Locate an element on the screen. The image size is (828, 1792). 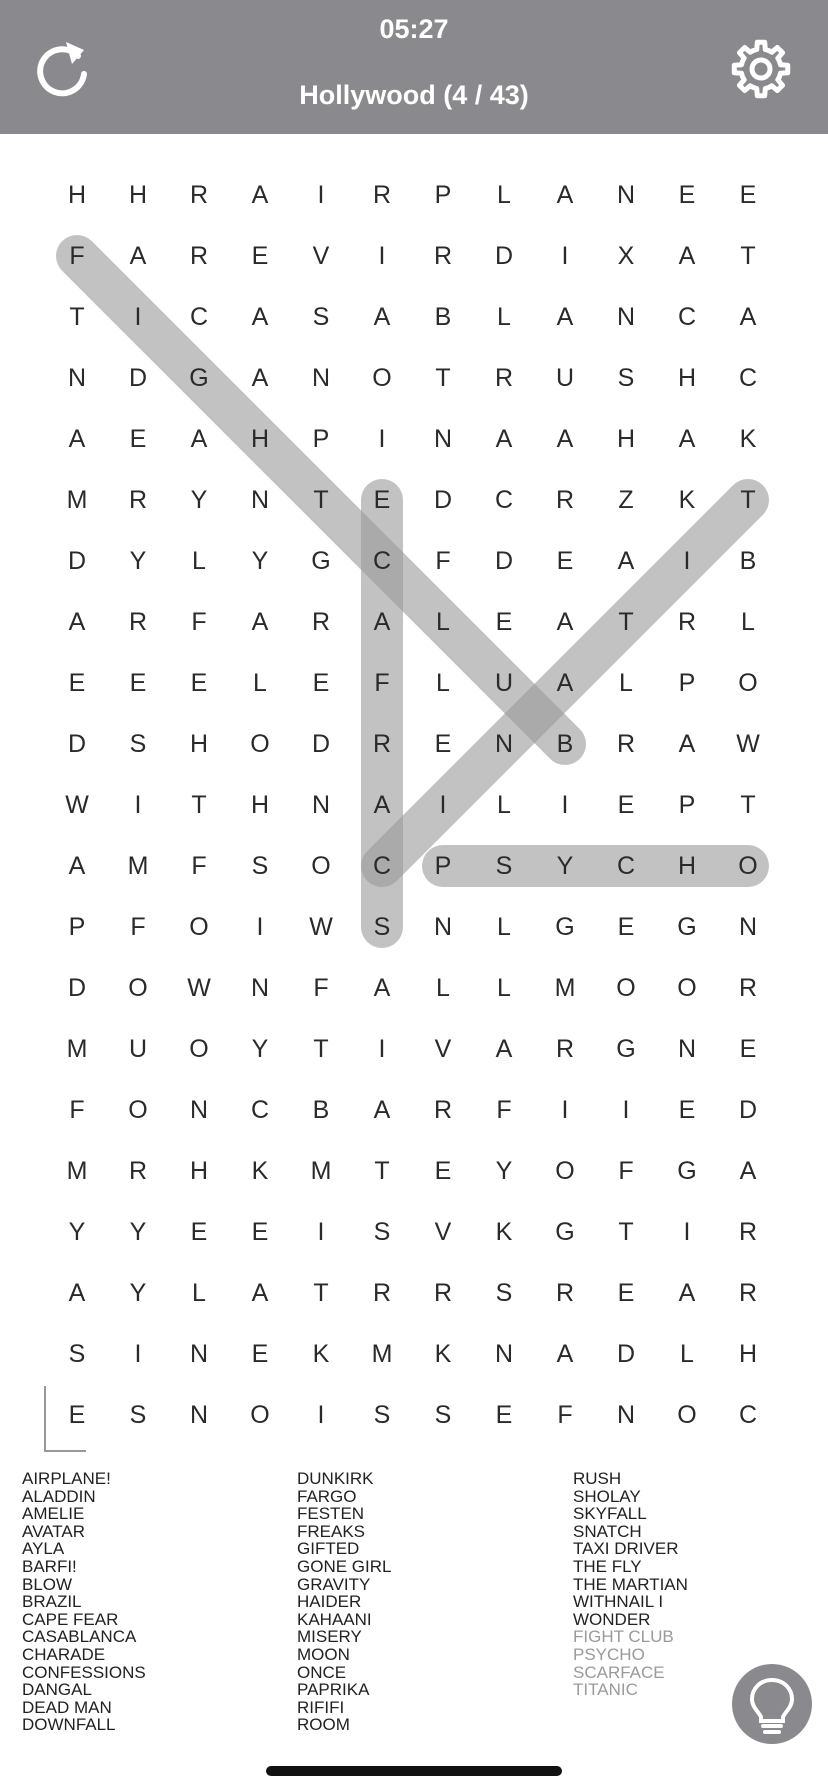
grid-cell: X is located at coordinates (626, 256).